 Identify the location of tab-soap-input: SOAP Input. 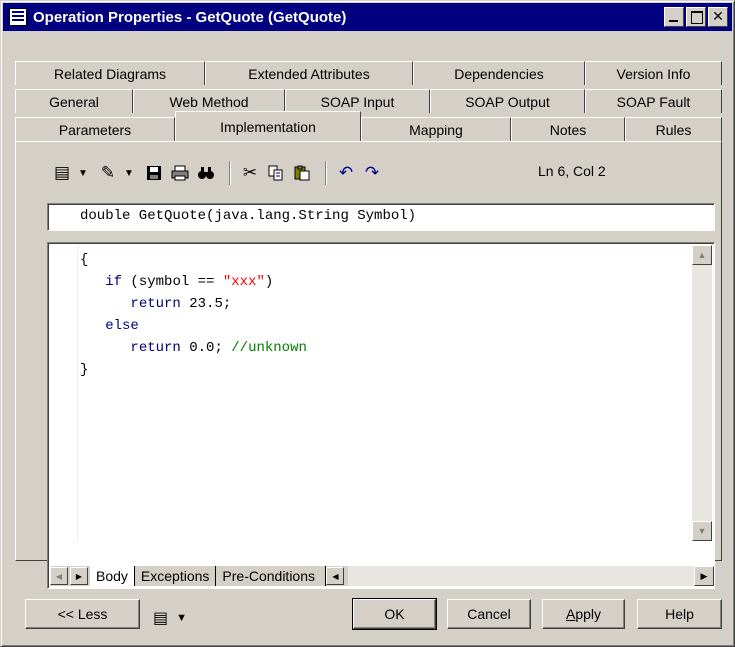
(357, 101).